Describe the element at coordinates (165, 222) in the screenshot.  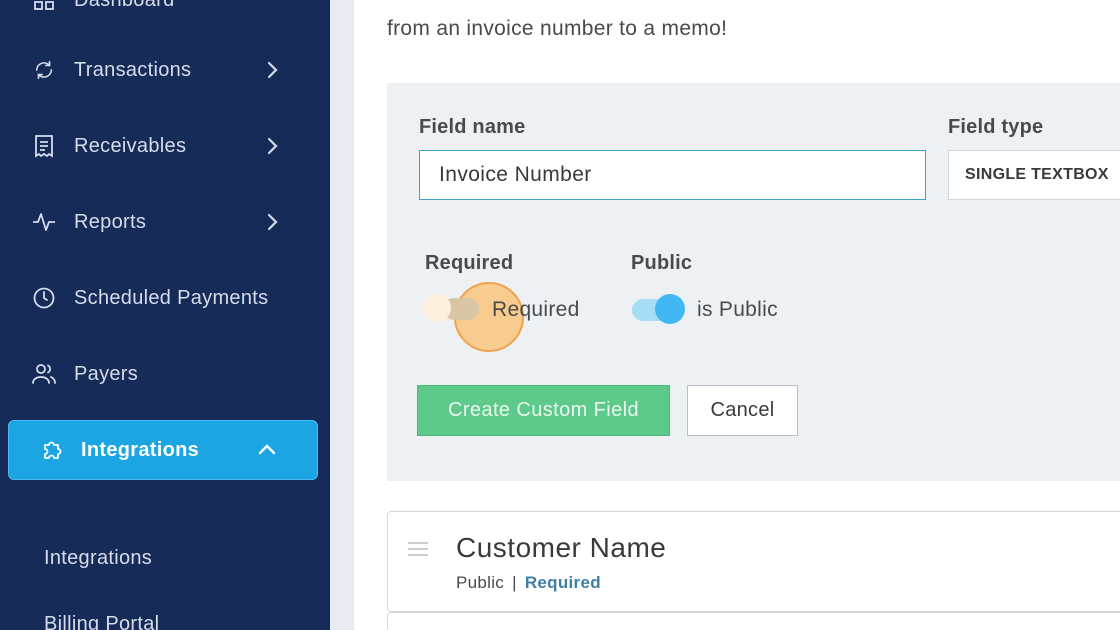
I see `nav-item-reports: Reports` at that location.